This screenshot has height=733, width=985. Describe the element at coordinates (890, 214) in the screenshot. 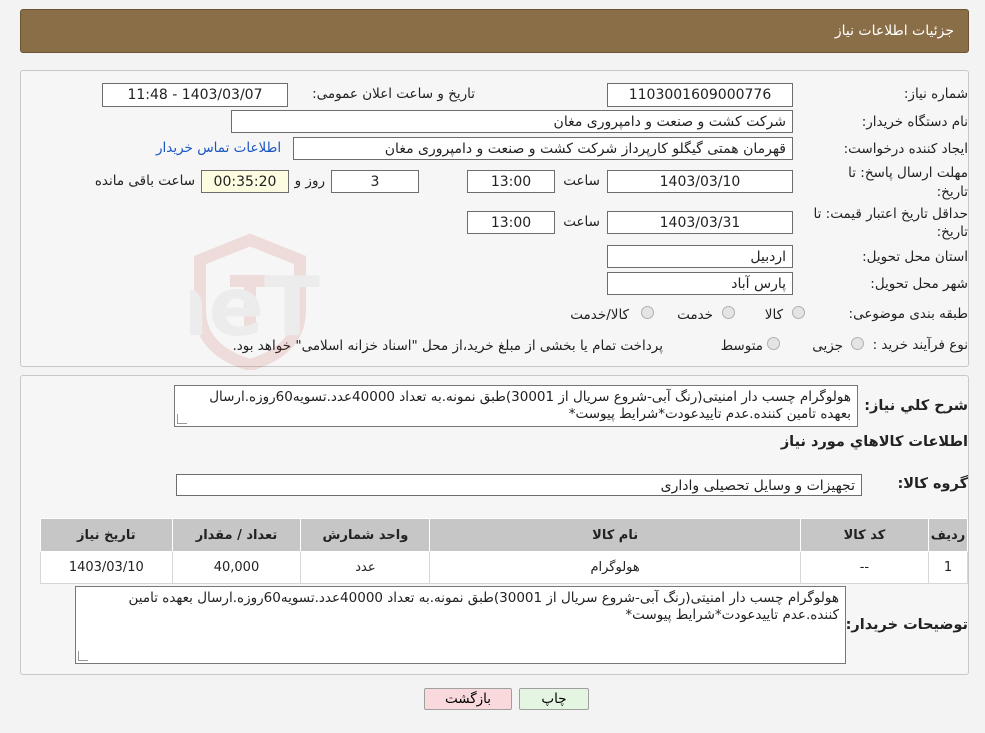

I see `validity-label: حداقل تاریخ اعتبار قیمت: تا` at that location.